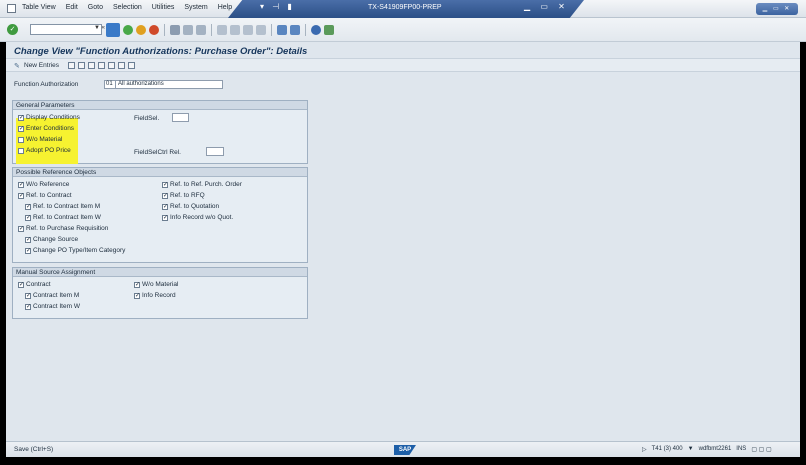 Image resolution: width=806 pixels, height=465 pixels. I want to click on checkbox-adopt-po-price: Adopt PO Price, so click(44, 150).